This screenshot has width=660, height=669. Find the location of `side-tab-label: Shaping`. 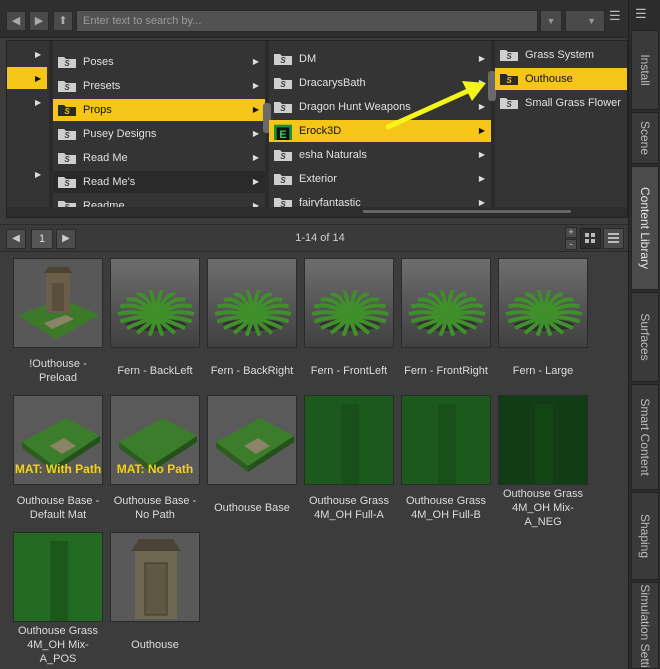

side-tab-label: Shaping is located at coordinates (645, 536).